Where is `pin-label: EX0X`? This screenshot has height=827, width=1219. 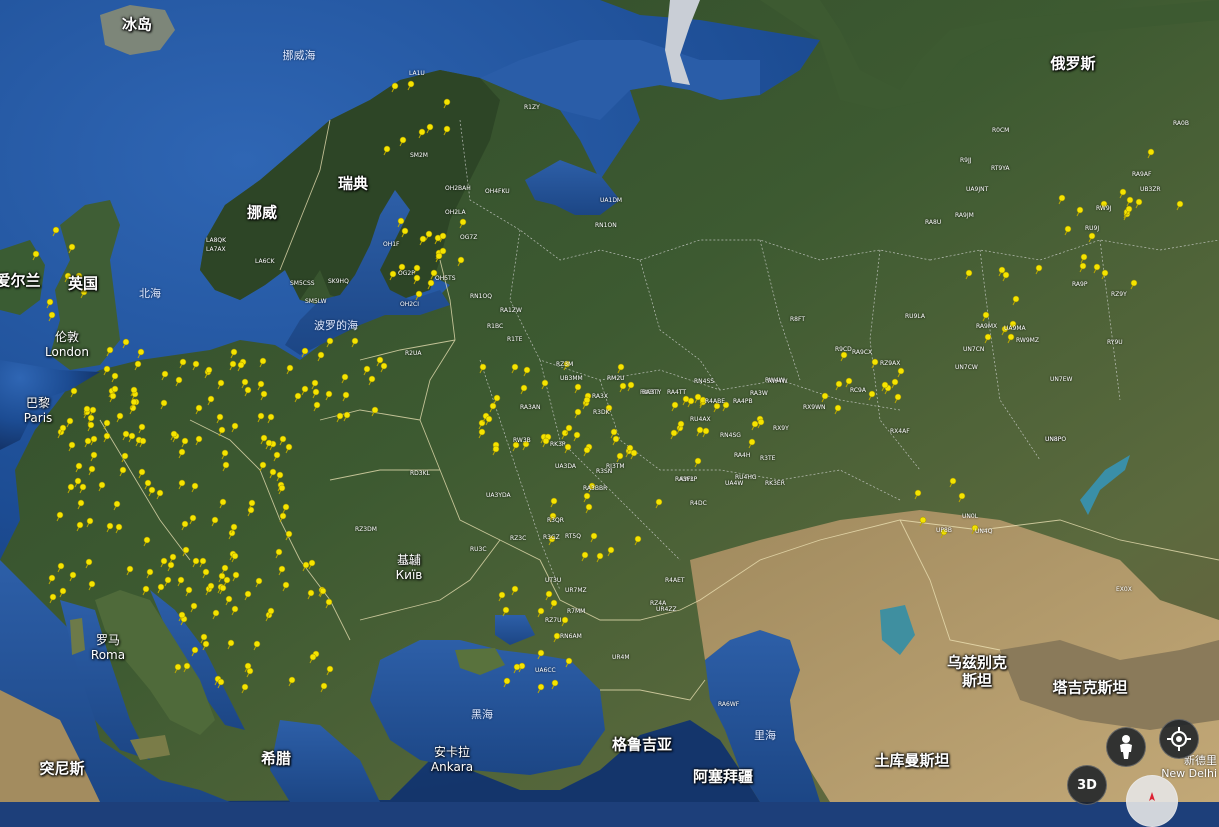 pin-label: EX0X is located at coordinates (1124, 589).